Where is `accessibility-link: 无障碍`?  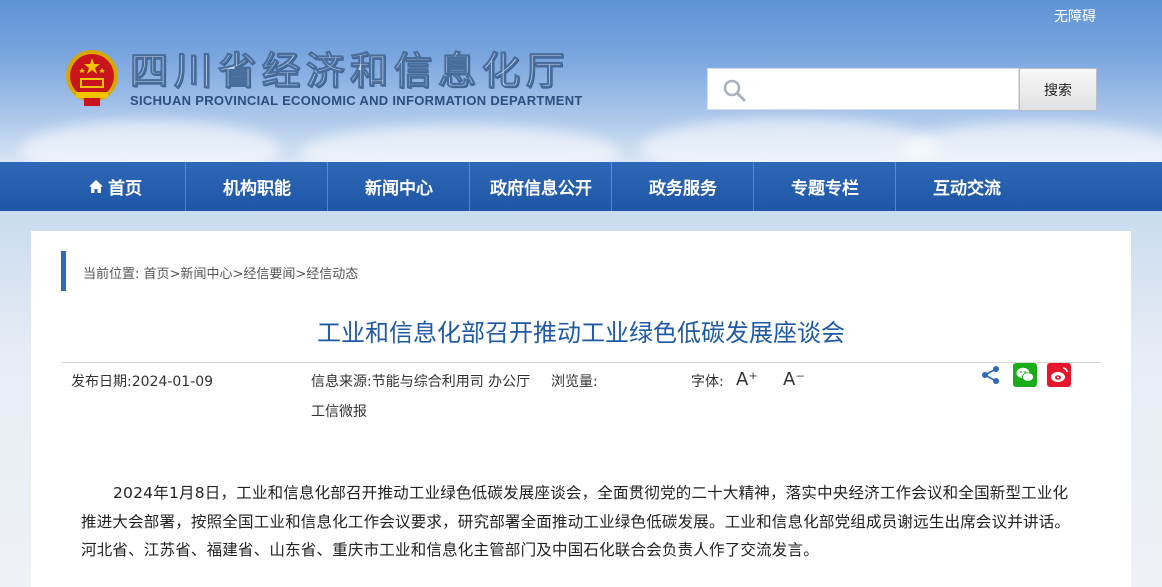
accessibility-link: 无障碍 is located at coordinates (1075, 16).